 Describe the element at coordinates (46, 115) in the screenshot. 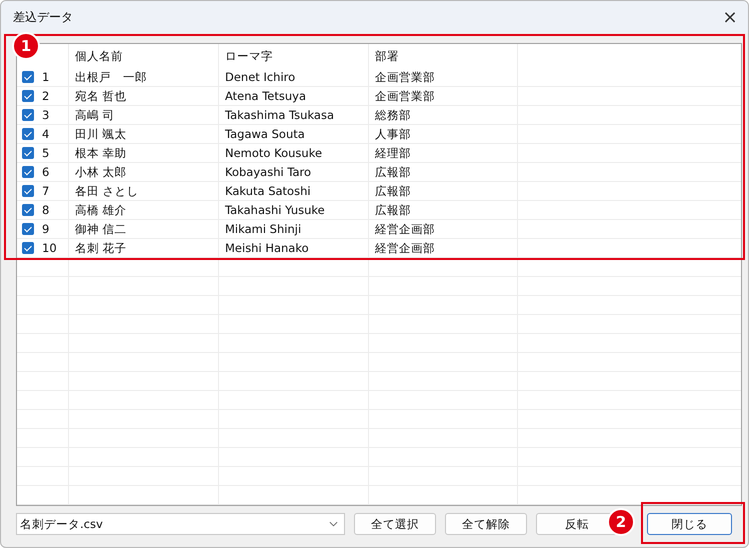

I see `row-number: 3` at that location.